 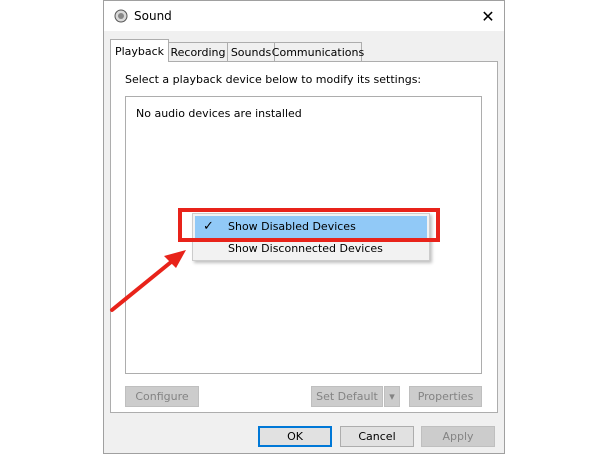 I want to click on tab-communications: Communications, so click(x=318, y=51).